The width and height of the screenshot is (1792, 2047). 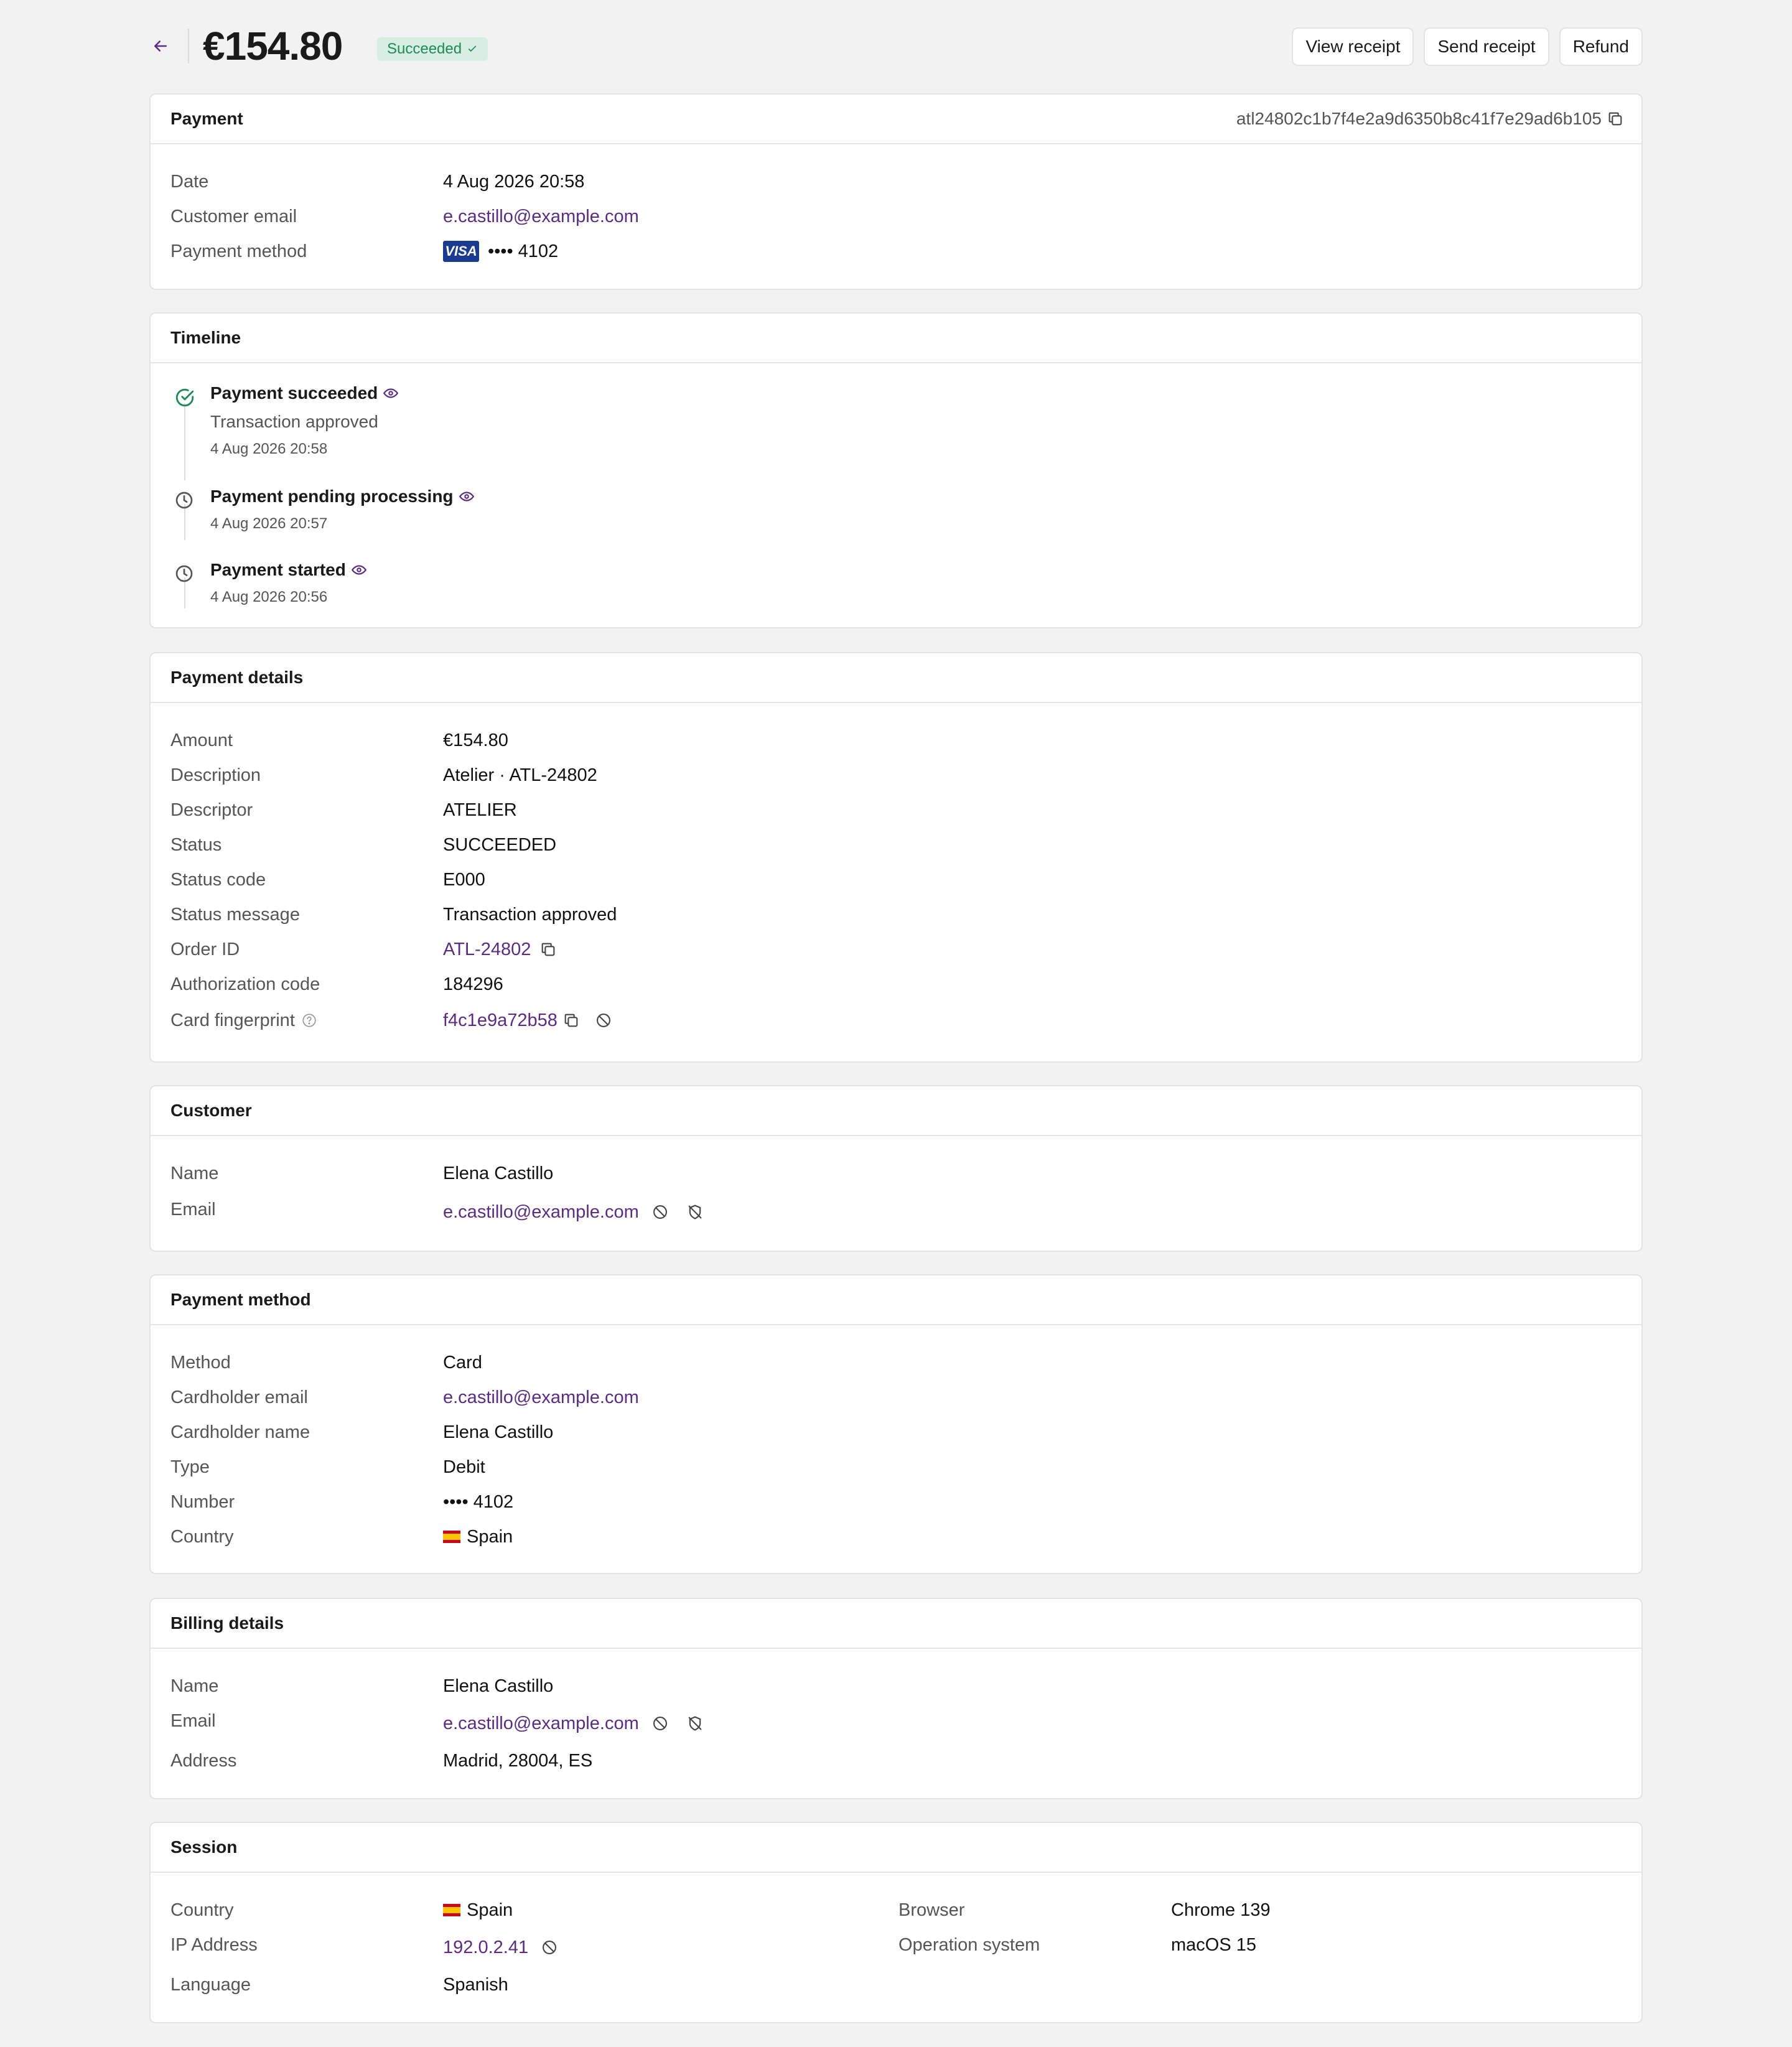 What do you see at coordinates (184, 574) in the screenshot?
I see `clock-icon` at bounding box center [184, 574].